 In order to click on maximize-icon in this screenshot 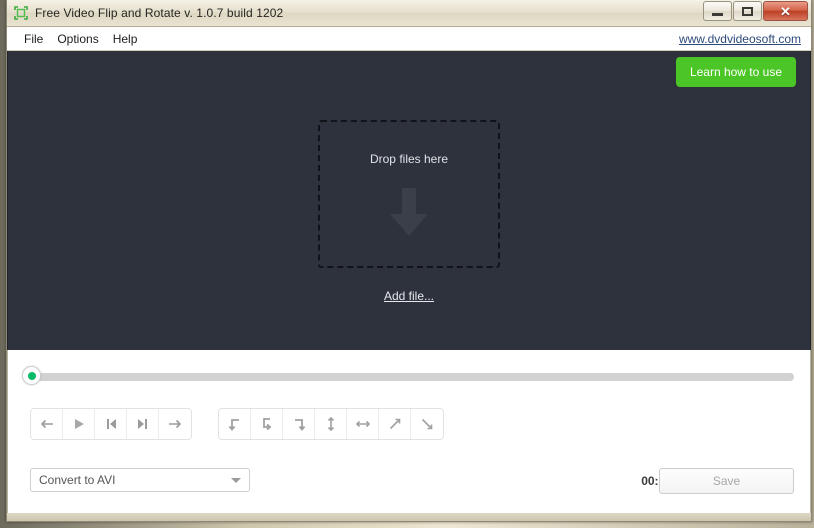, I will do `click(747, 11)`.